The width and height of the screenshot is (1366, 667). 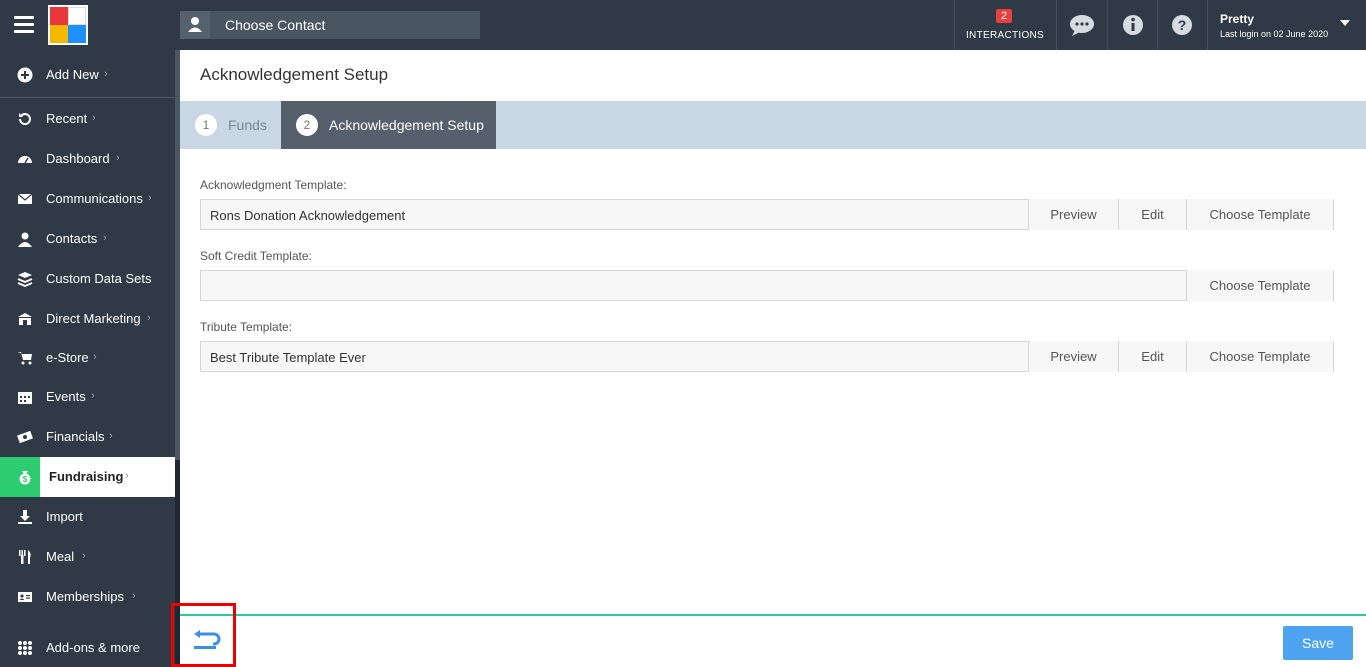 I want to click on sidebar-item-label: Financials, so click(x=75, y=436).